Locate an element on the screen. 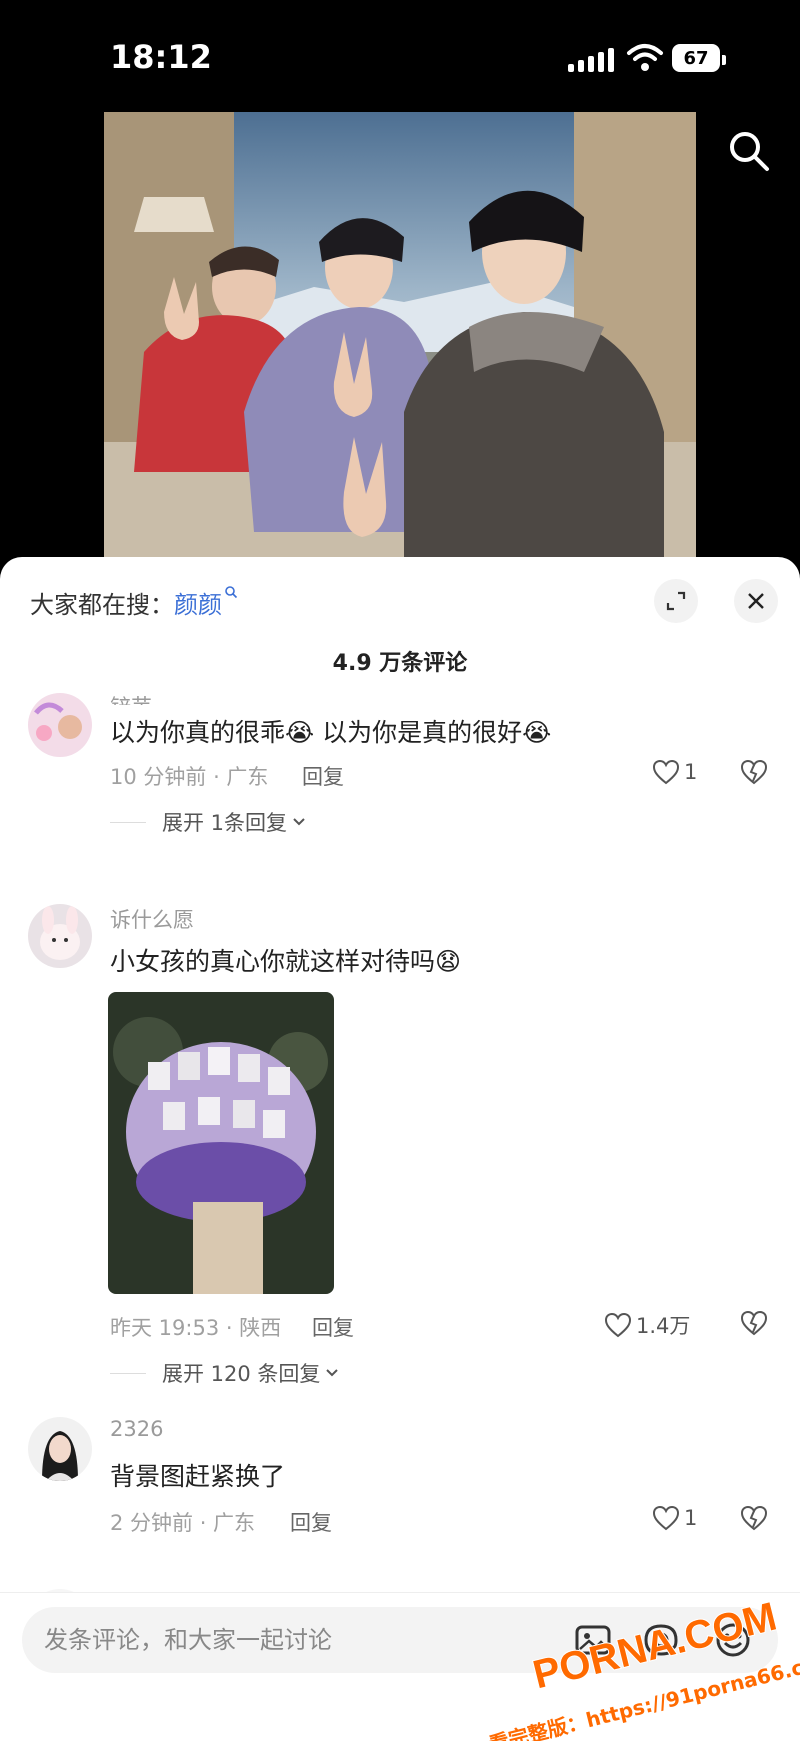 This screenshot has height=1741, width=800. like-button: 1.4万 is located at coordinates (647, 1325).